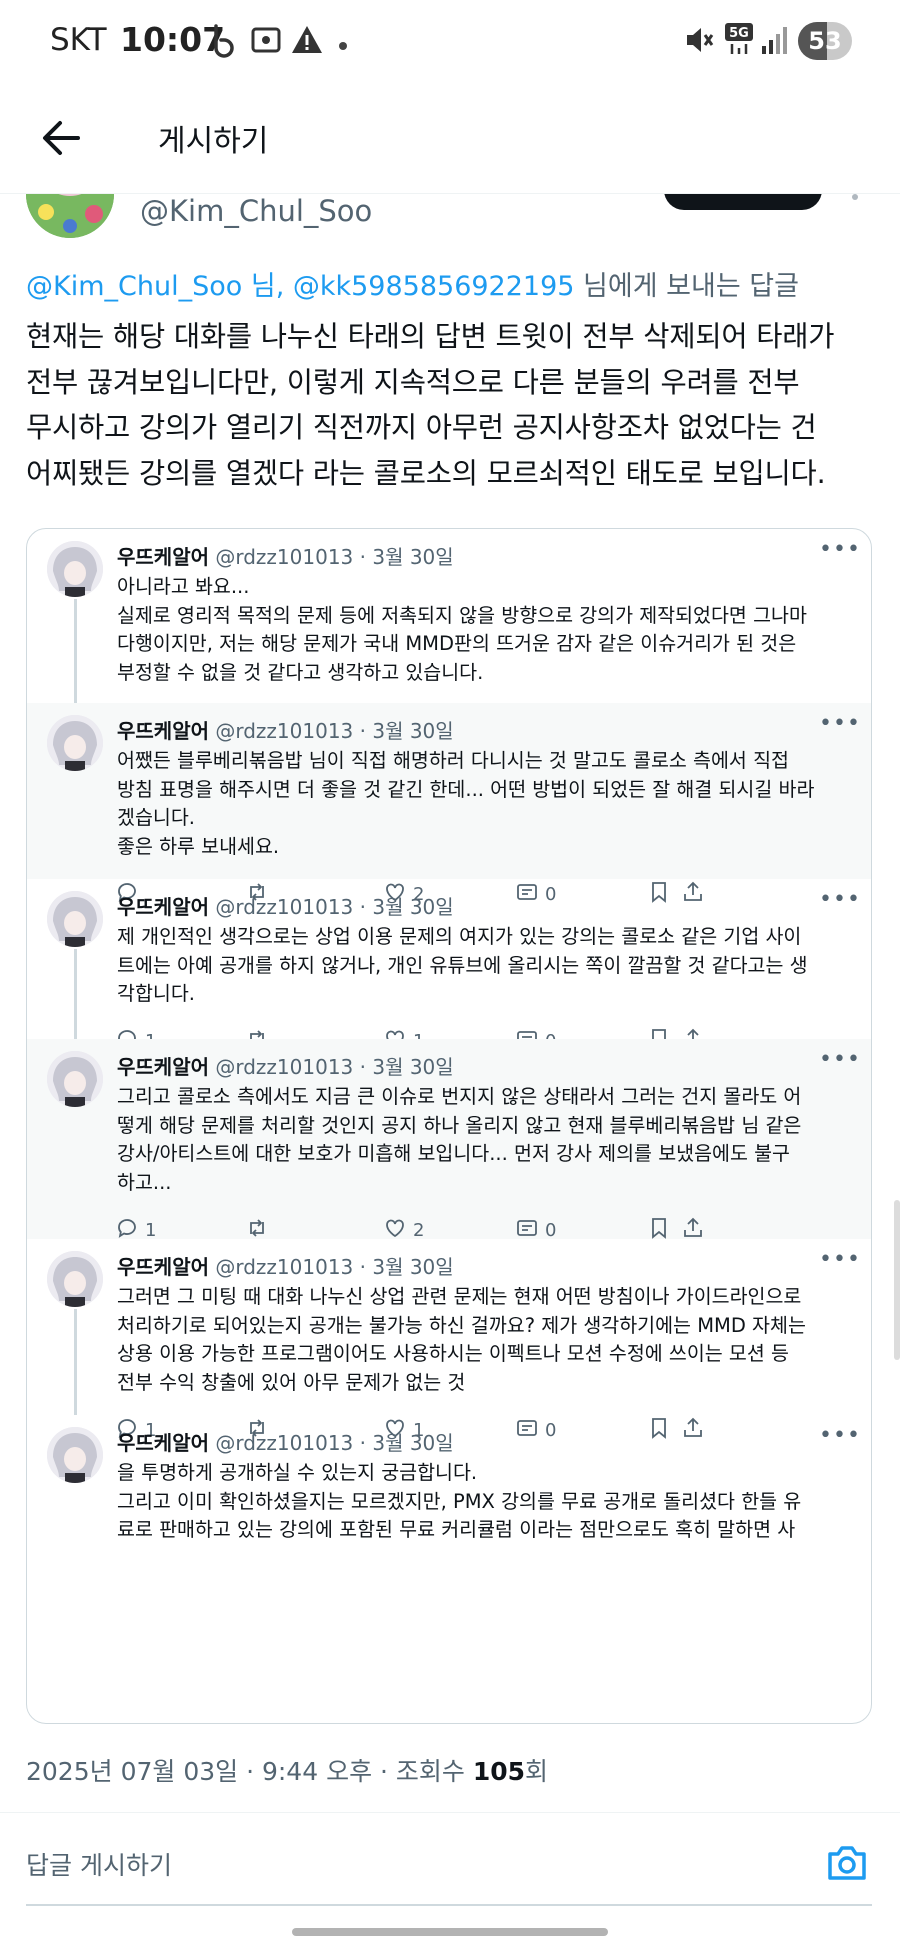 The width and height of the screenshot is (900, 1950). I want to click on mention-link: @kk5985856922195, so click(434, 286).